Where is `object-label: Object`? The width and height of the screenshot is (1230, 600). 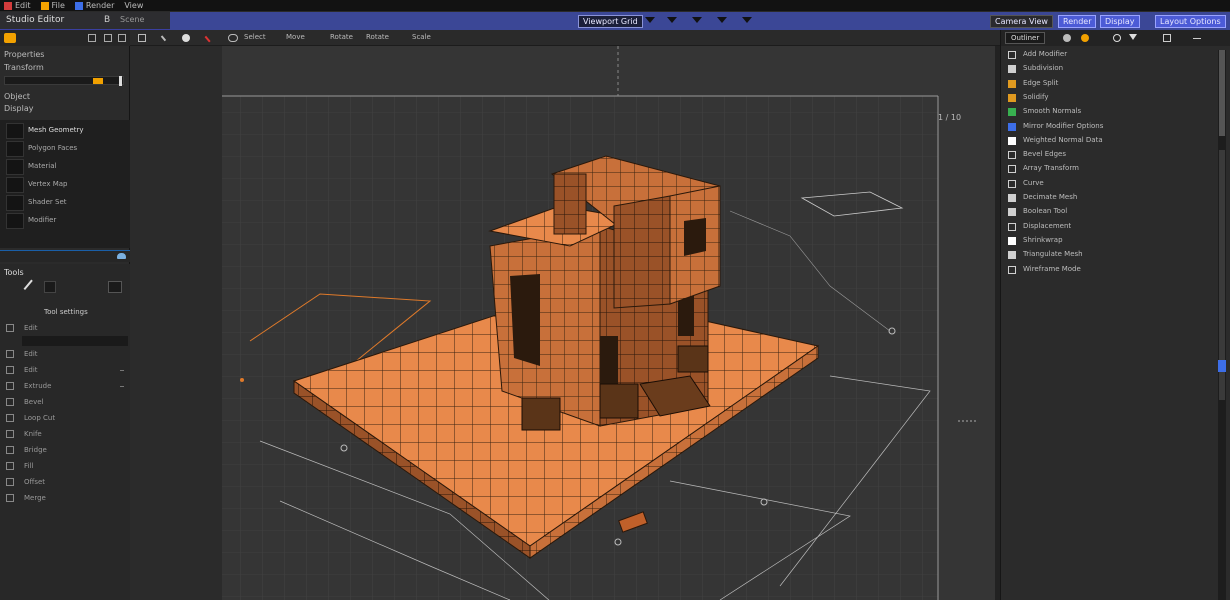
object-label: Object is located at coordinates (17, 96).